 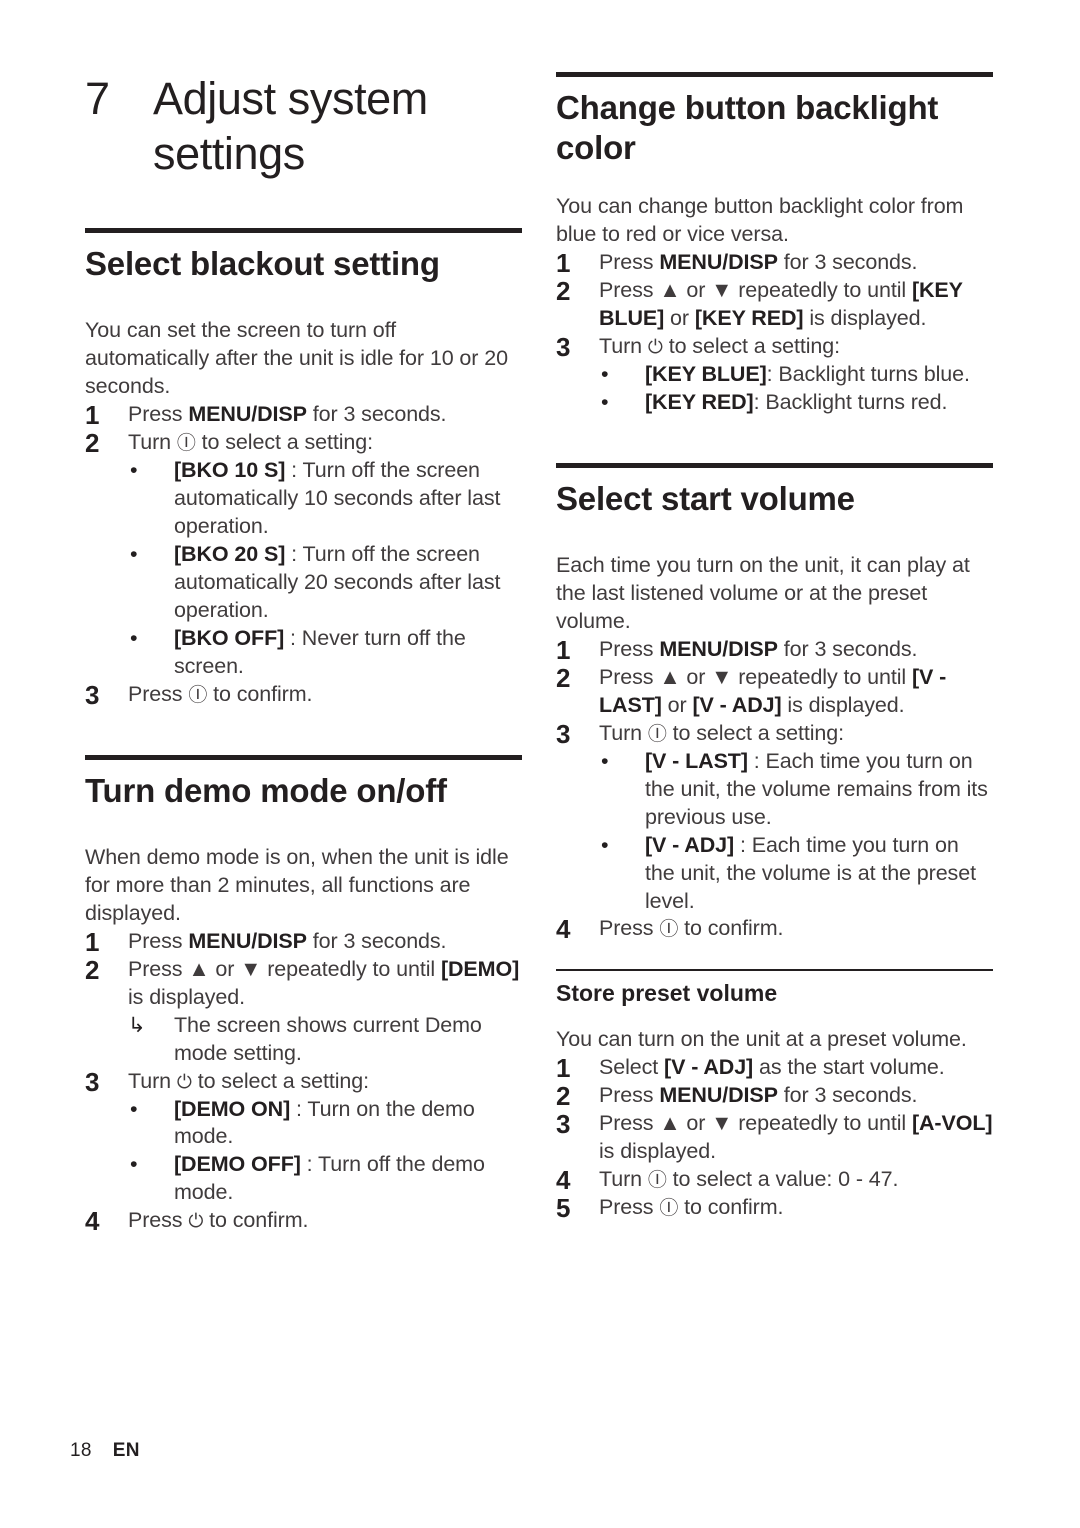 What do you see at coordinates (92, 1221) in the screenshot?
I see `step-number: 4` at bounding box center [92, 1221].